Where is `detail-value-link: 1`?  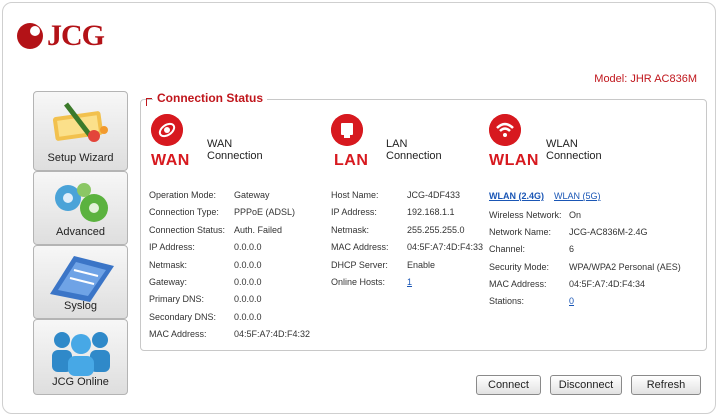
detail-value-link: 1 is located at coordinates (409, 282).